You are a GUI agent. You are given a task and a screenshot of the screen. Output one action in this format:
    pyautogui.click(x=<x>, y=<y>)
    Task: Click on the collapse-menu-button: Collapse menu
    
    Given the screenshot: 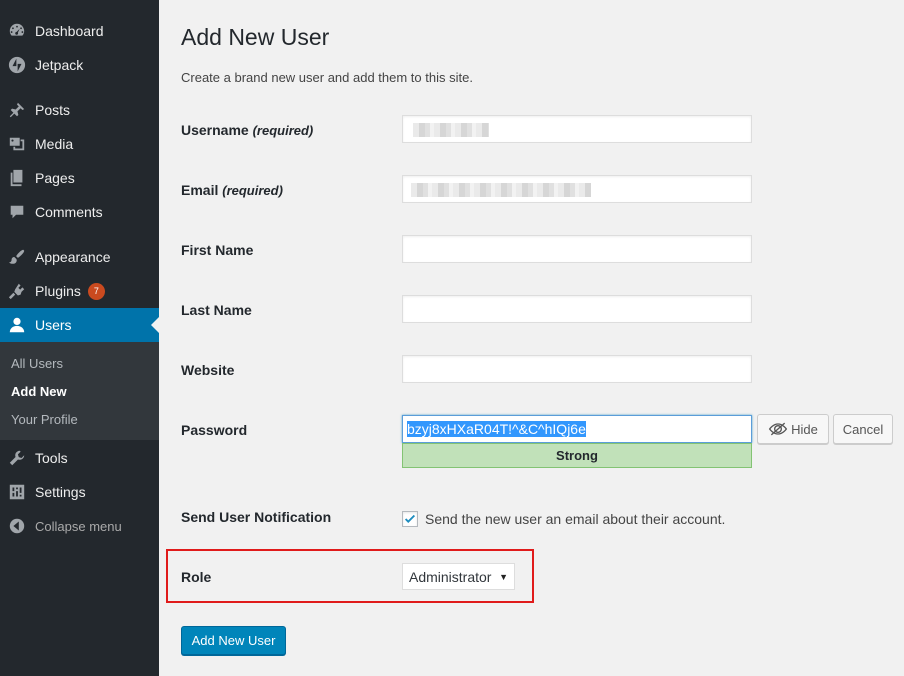 What is the action you would take?
    pyautogui.click(x=79, y=526)
    